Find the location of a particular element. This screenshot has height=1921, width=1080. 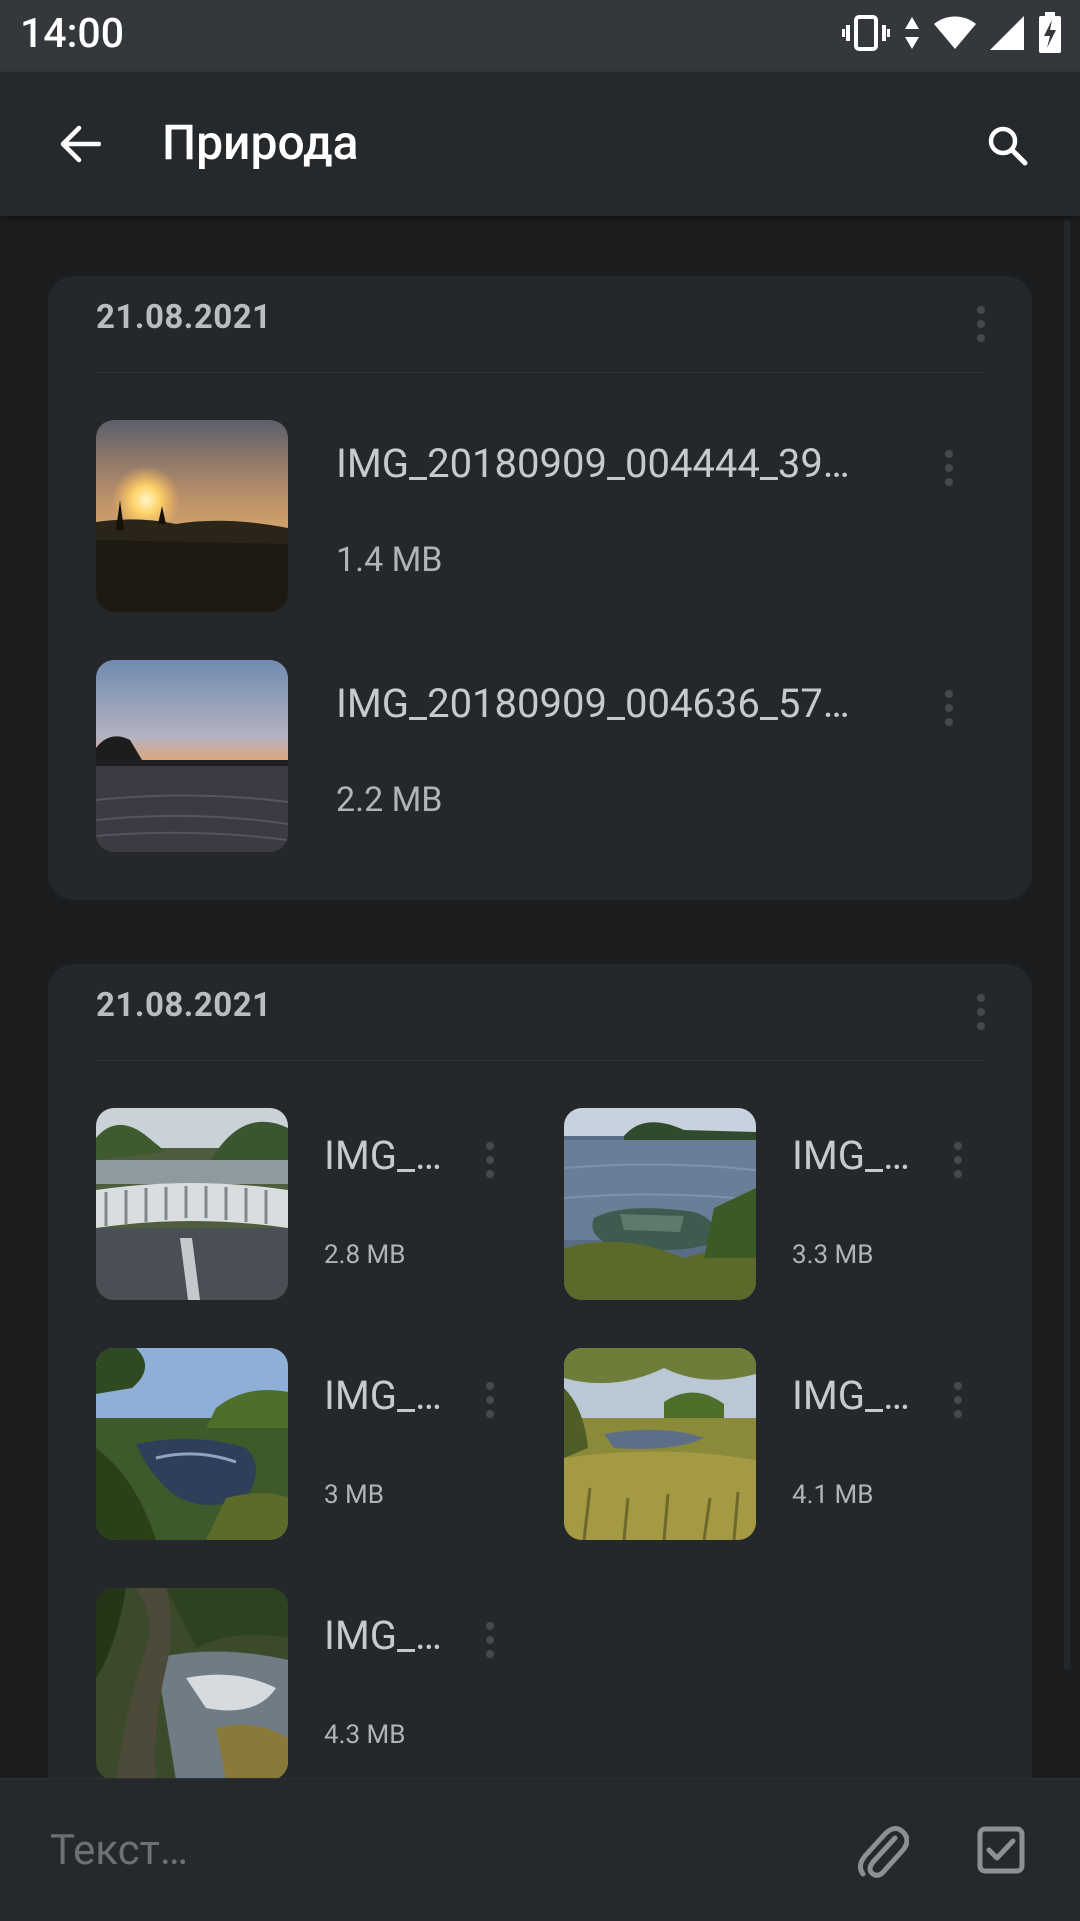

paperclip-icon is located at coordinates (883, 1852).